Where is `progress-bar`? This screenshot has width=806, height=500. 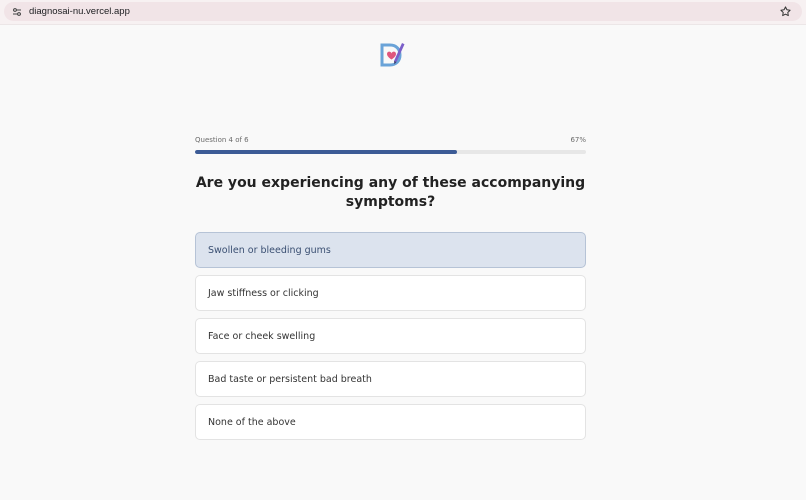
progress-bar is located at coordinates (390, 152).